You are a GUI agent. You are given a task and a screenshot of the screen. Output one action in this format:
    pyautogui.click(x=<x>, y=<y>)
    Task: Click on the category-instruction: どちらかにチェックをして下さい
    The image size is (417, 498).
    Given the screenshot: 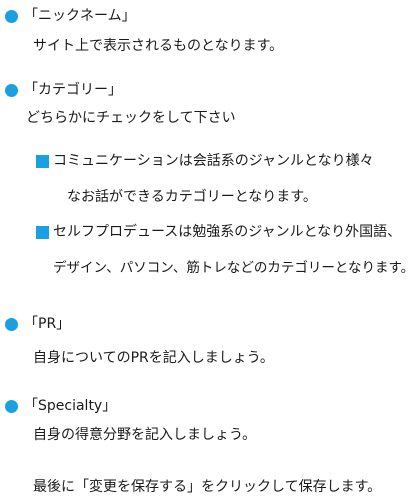 What is the action you would take?
    pyautogui.click(x=131, y=118)
    